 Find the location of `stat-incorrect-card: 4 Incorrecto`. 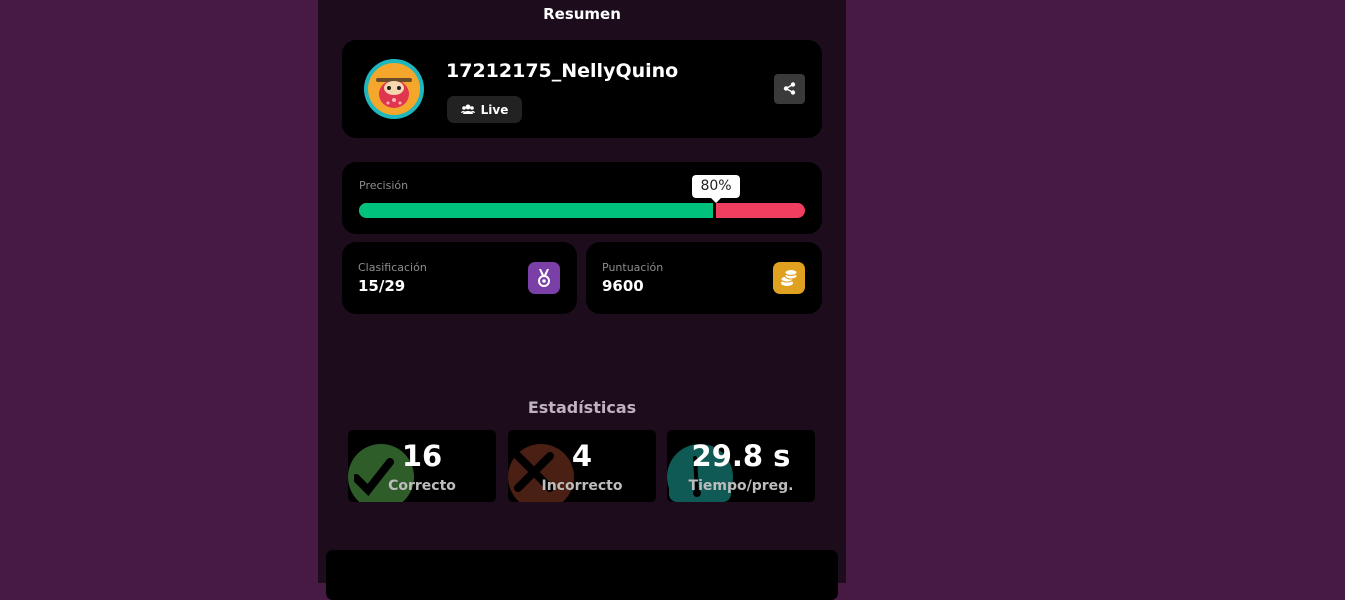

stat-incorrect-card: 4 Incorrecto is located at coordinates (582, 466).